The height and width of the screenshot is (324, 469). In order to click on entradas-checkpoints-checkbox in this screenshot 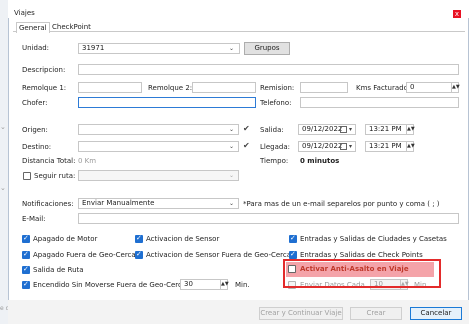, I will do `click(293, 254)`.